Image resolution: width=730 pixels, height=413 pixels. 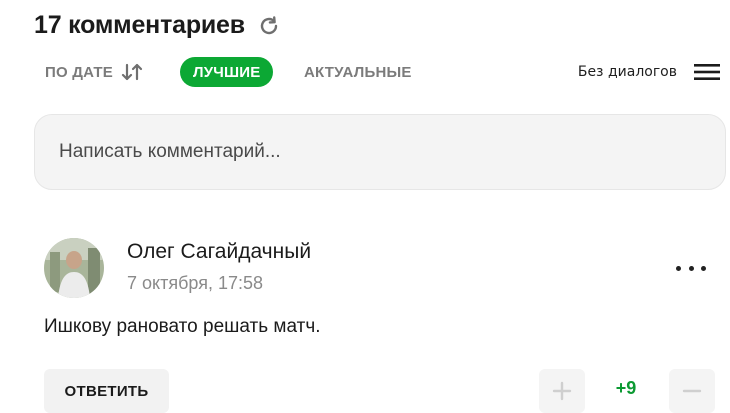 I want to click on sort-bar: ПО ДАТЕ ЛУЧШИЕ АКТУАЛЬНЫЕ Без диалогов, so click(x=387, y=72).